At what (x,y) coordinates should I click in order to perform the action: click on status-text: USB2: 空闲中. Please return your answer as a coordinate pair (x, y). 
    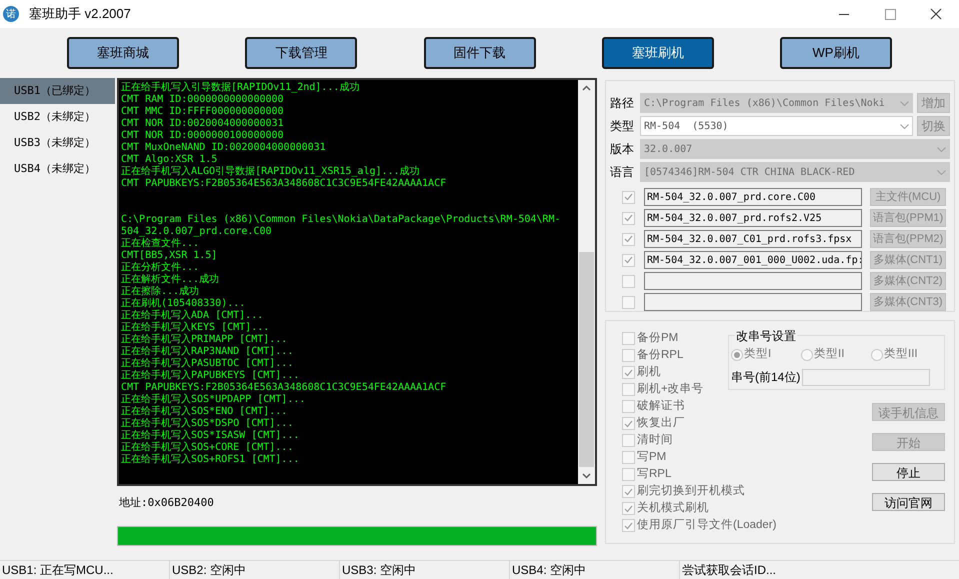
    Looking at the image, I should click on (209, 570).